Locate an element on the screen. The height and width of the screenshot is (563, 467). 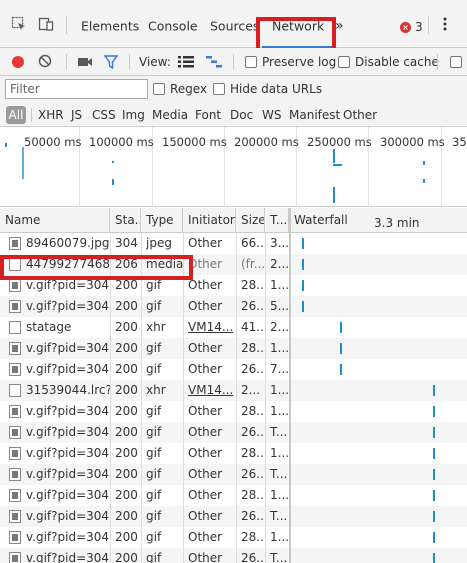
type-filter-manifest: Manifest is located at coordinates (314, 115).